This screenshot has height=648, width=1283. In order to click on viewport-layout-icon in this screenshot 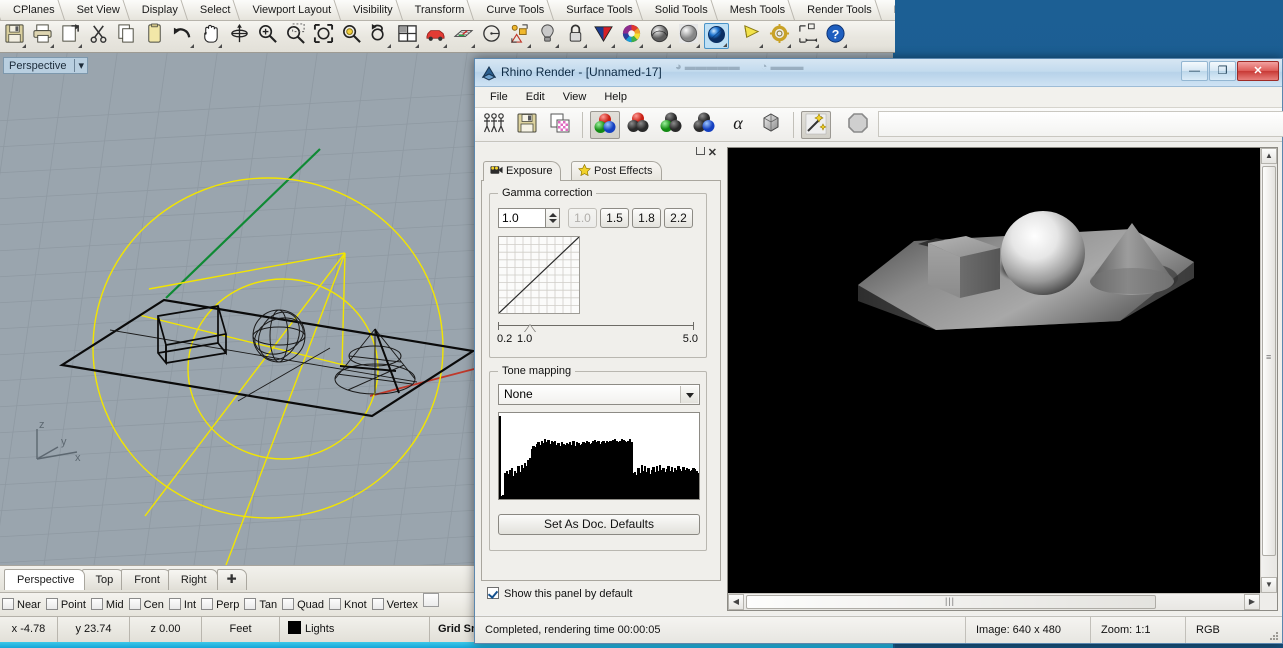, I will do `click(407, 36)`.